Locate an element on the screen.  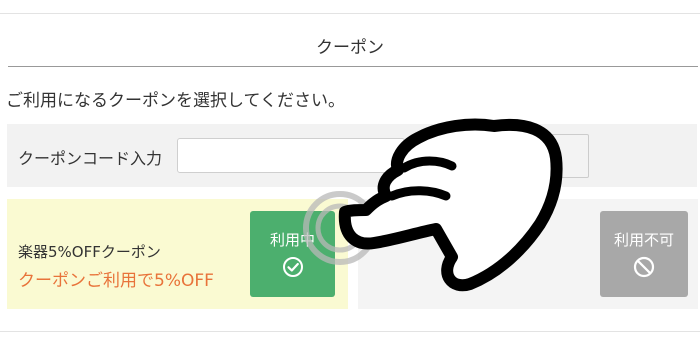
coupon-code-label: クーポンコード入力 is located at coordinates (90, 158).